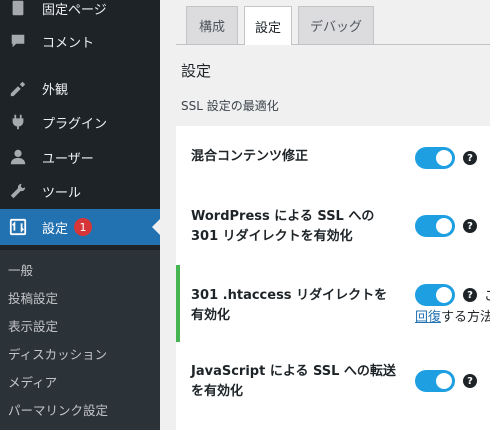  What do you see at coordinates (217, 391) in the screenshot?
I see `label-line: を有効化` at bounding box center [217, 391].